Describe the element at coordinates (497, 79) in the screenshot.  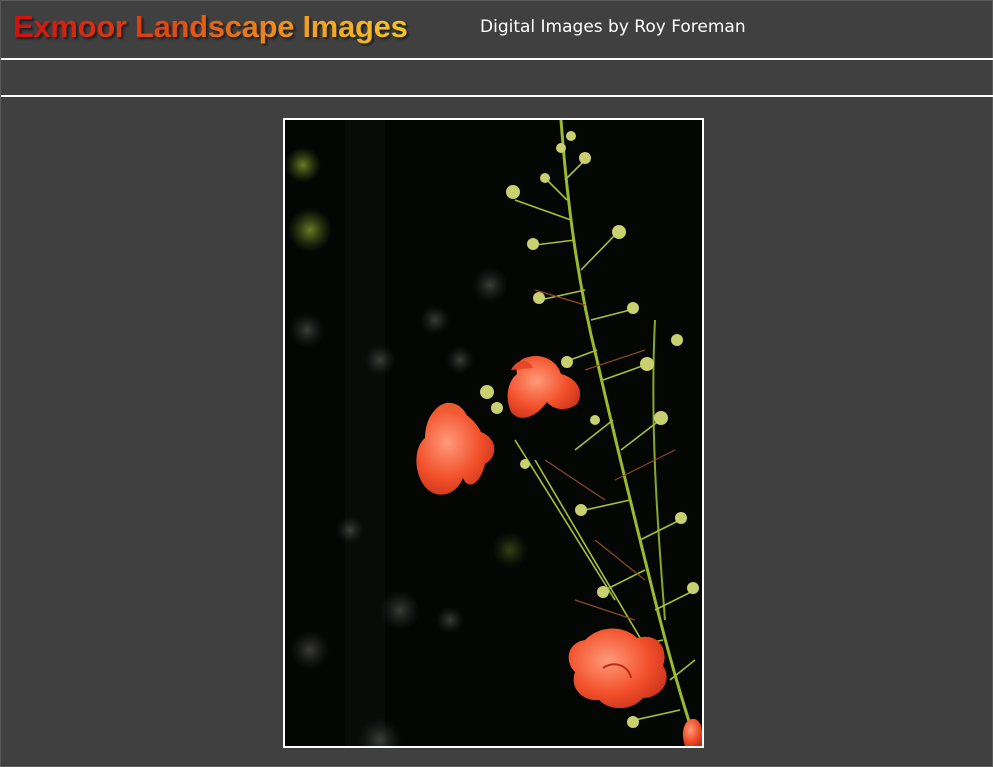
I see `navigation-bar` at that location.